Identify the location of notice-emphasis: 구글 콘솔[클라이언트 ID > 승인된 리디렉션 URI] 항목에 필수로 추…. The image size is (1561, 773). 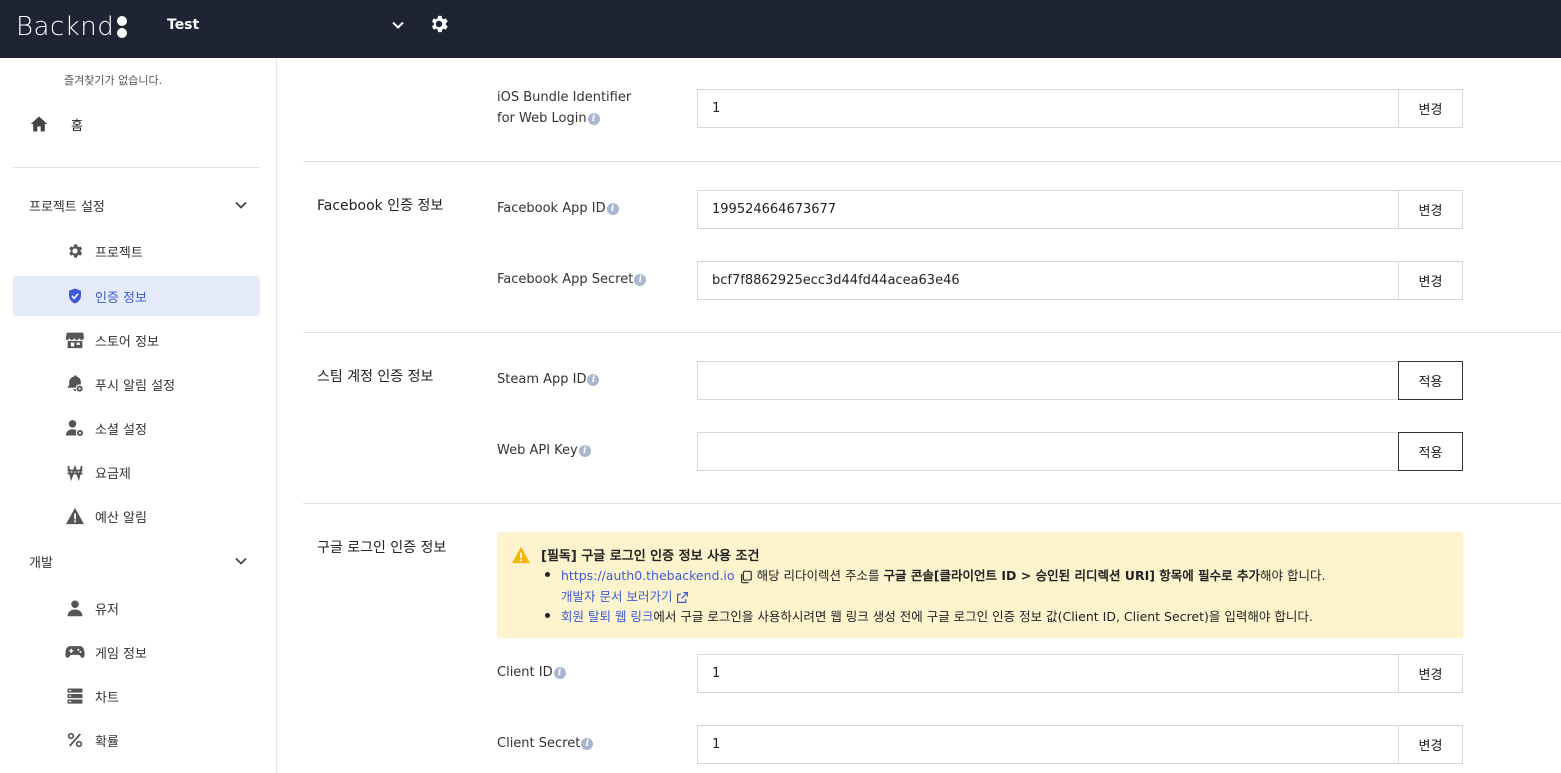
(1072, 575).